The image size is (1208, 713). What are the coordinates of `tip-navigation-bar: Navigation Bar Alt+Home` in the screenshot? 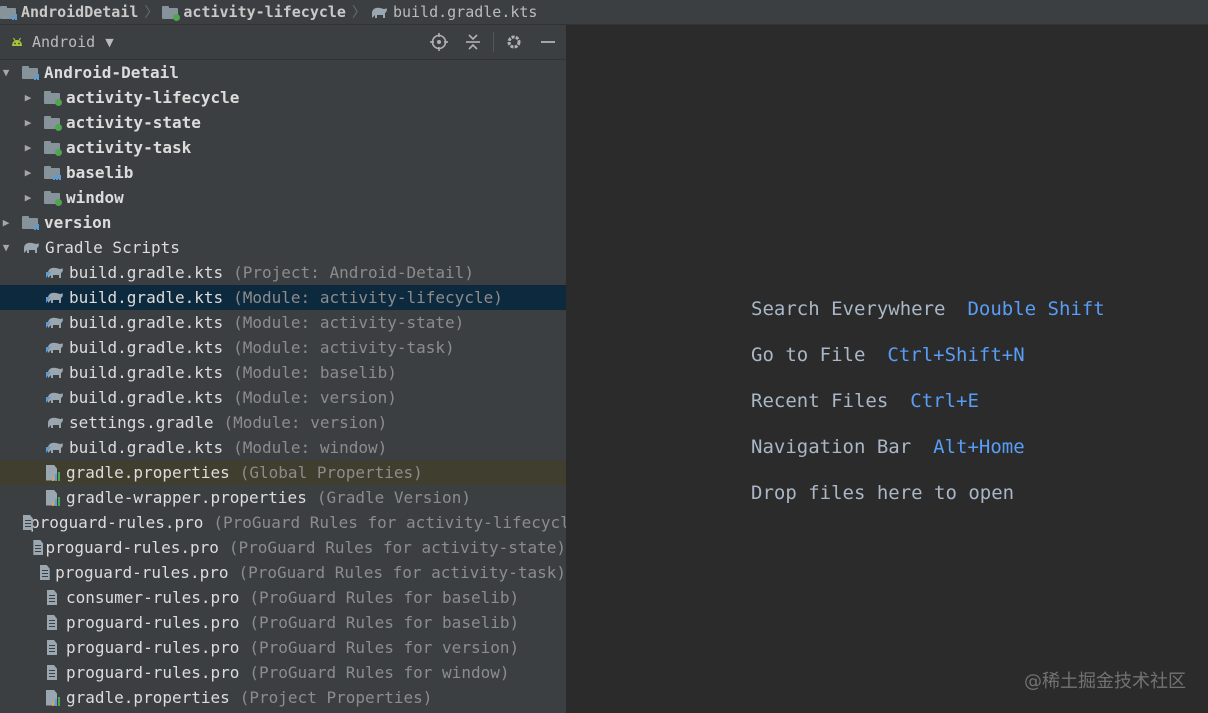 It's located at (888, 447).